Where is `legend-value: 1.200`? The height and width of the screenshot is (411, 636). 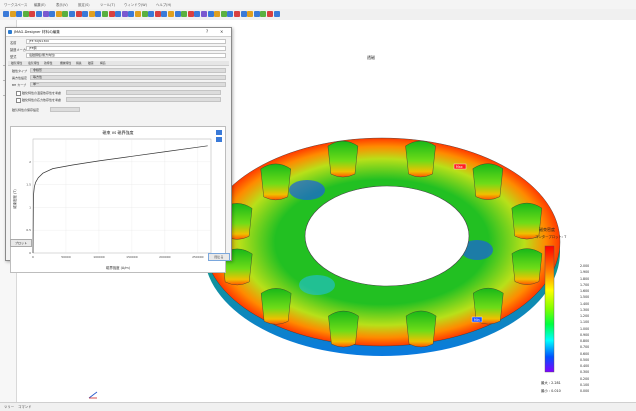 legend-value: 1.200 is located at coordinates (585, 316).